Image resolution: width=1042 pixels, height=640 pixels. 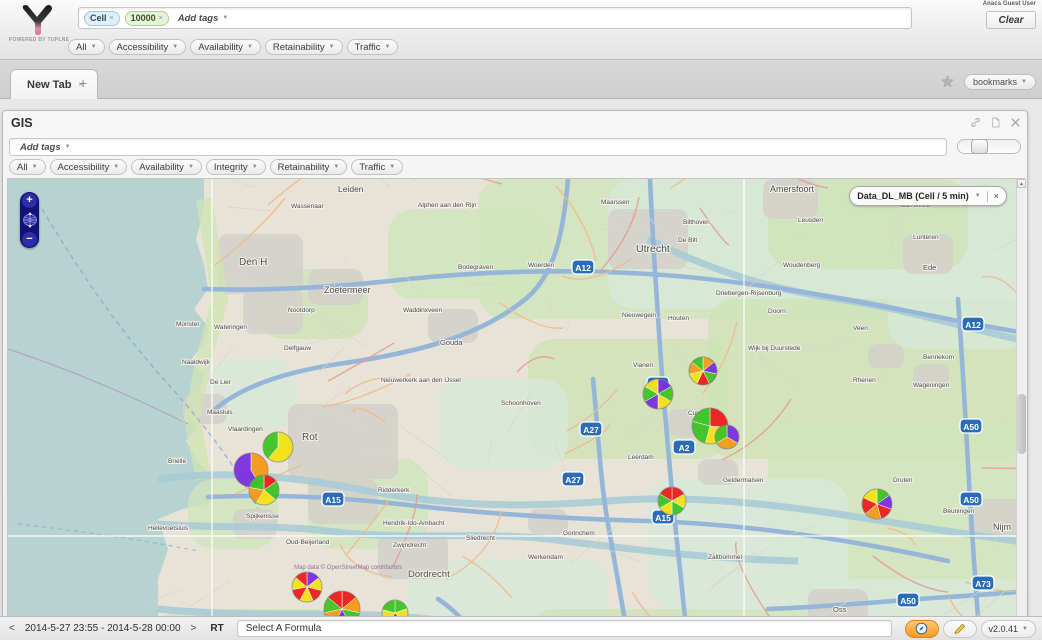 I want to click on map-city-label: Geldermalsen, so click(x=743, y=480).